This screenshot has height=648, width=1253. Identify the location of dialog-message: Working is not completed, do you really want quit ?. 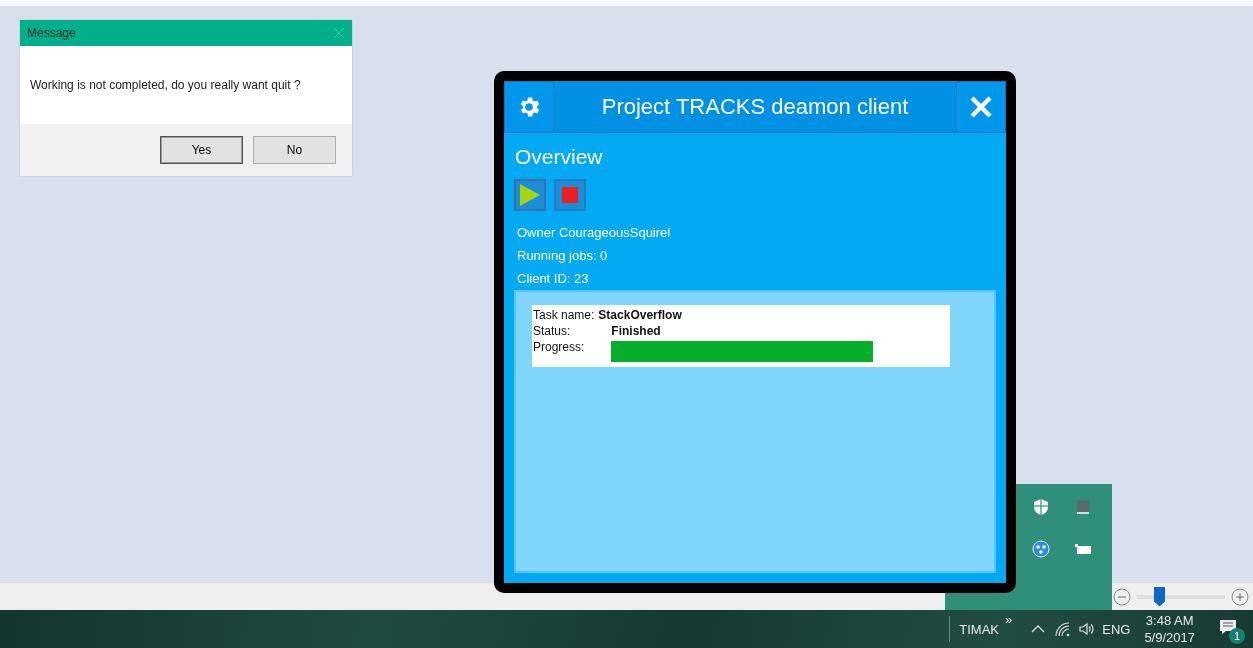
(165, 85).